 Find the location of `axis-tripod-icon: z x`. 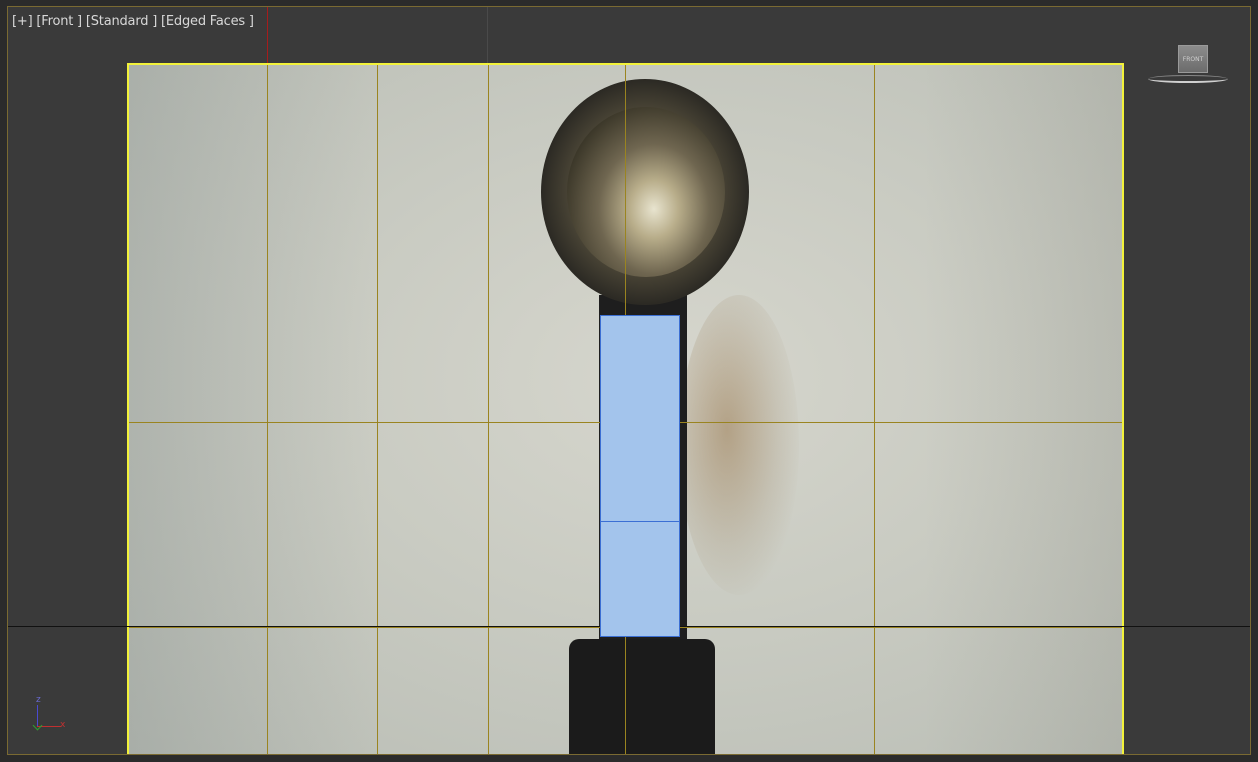

axis-tripod-icon: z x is located at coordinates (52, 713).